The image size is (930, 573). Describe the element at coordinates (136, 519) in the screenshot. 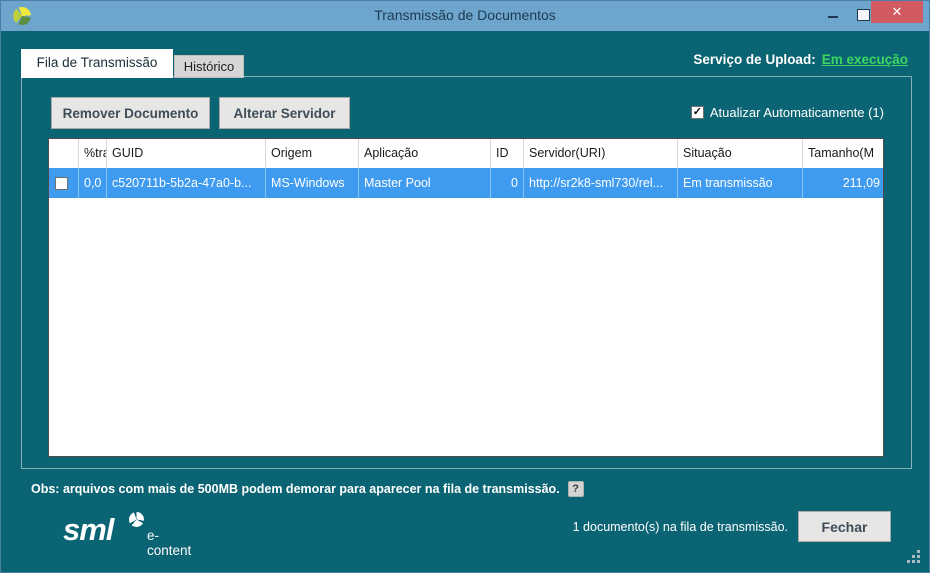

I see `logo-pinwheel-icon` at that location.